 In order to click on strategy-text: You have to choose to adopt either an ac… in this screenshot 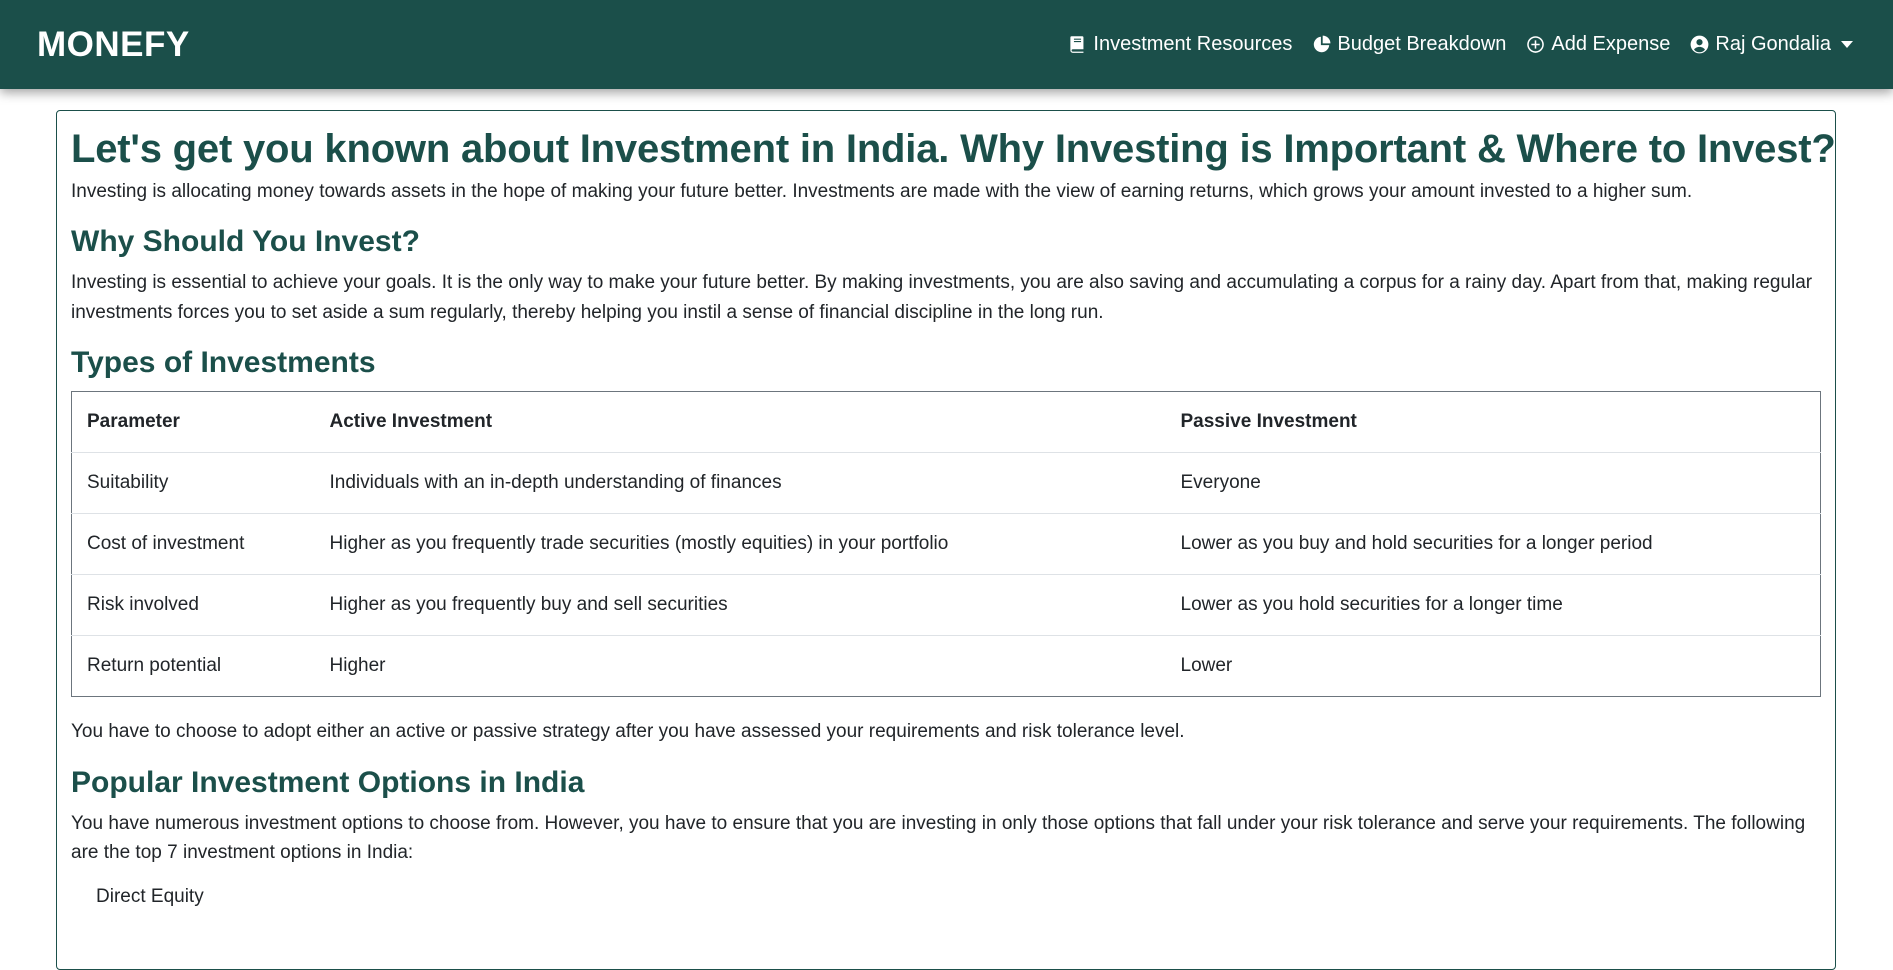, I will do `click(628, 732)`.